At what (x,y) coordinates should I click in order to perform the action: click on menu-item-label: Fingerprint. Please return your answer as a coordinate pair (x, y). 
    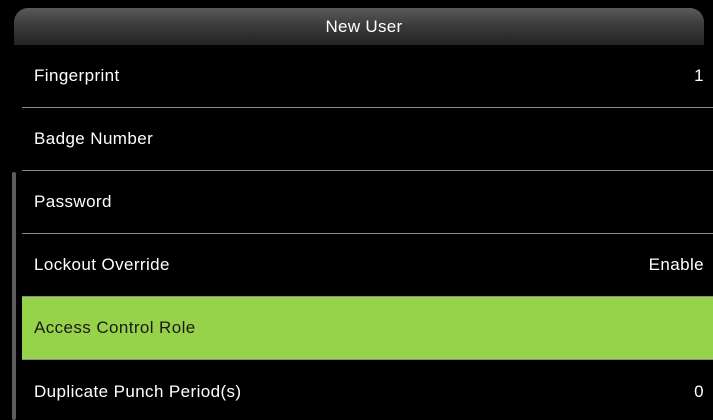
    Looking at the image, I should click on (77, 75).